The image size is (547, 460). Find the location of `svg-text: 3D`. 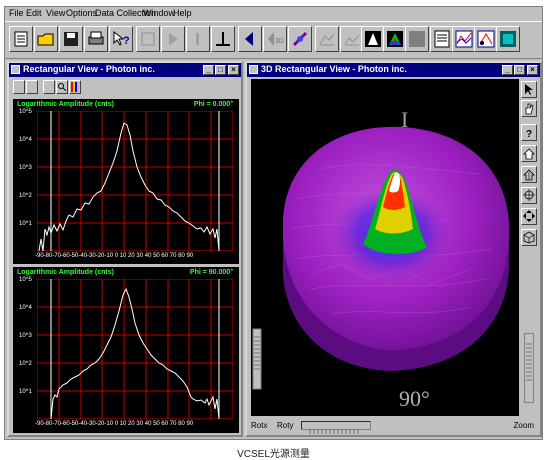

svg-text: 3D is located at coordinates (279, 41).